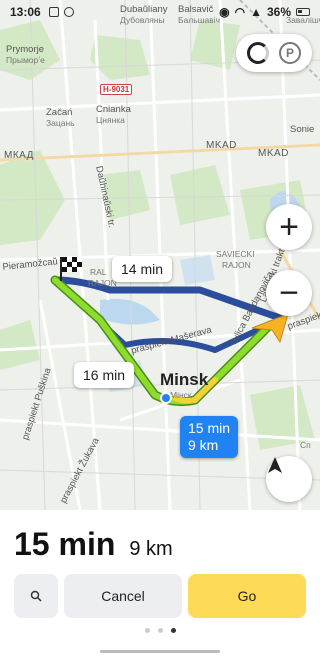 The height and width of the screenshot is (658, 320). I want to click on zoom-out-button: −, so click(289, 293).